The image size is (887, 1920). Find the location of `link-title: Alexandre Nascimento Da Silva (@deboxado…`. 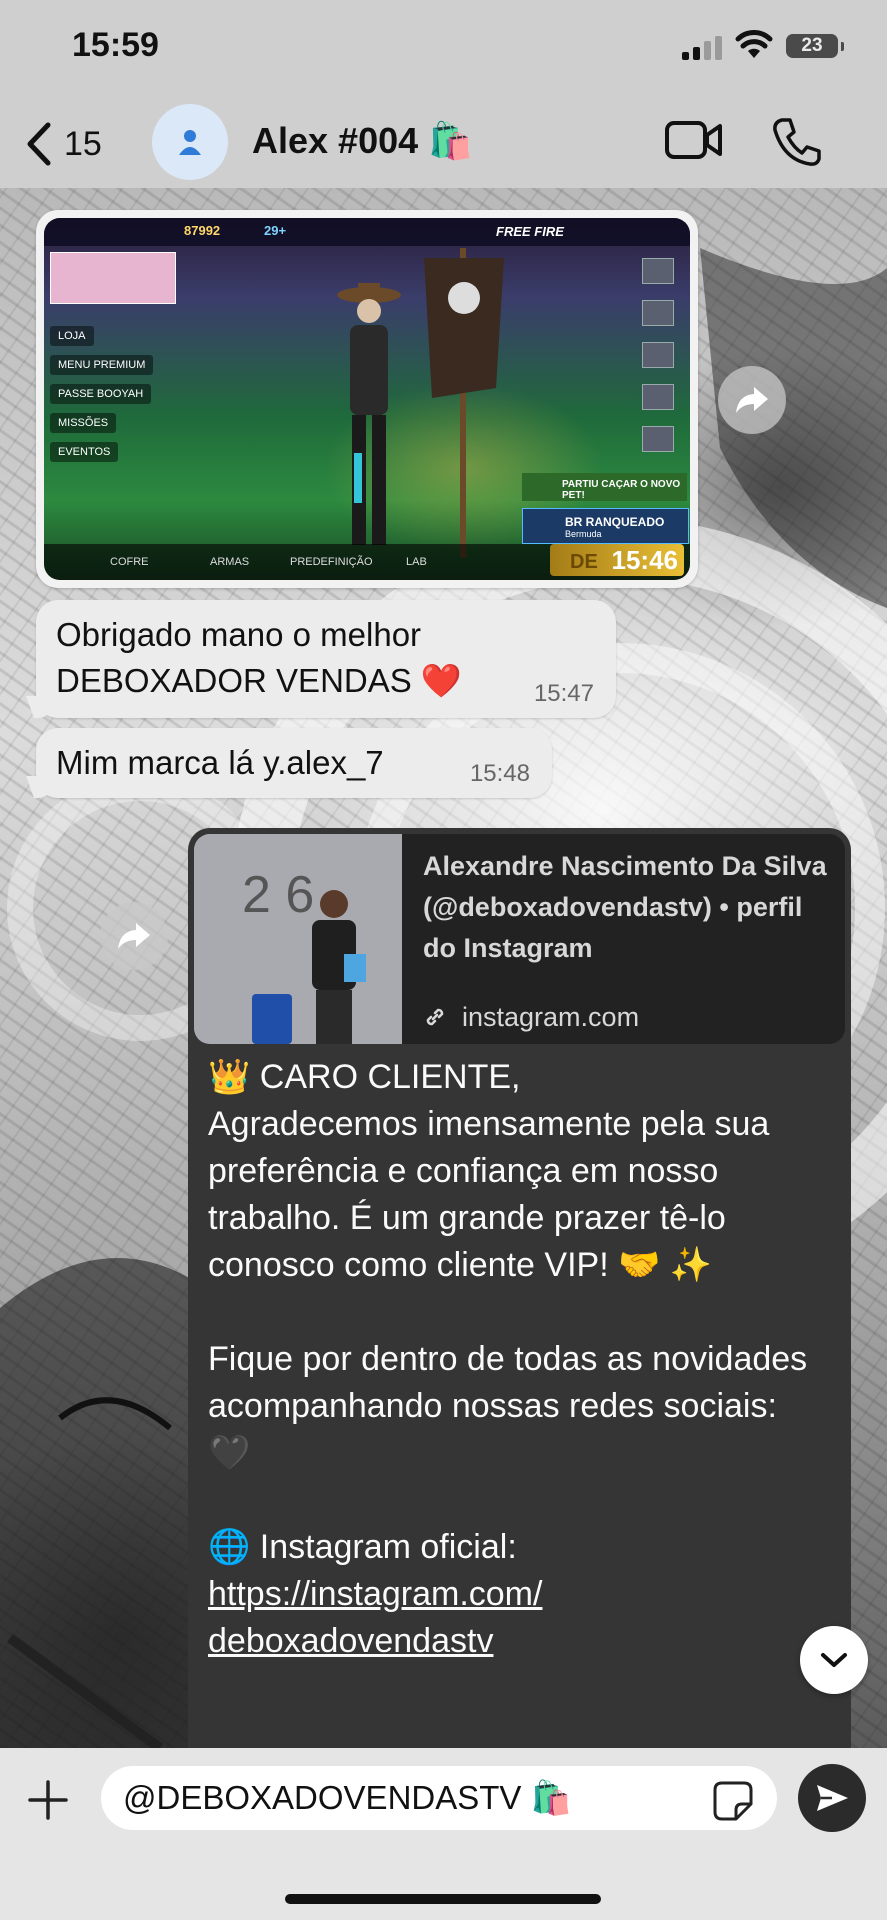

link-title: Alexandre Nascimento Da Silva (@deboxado… is located at coordinates (625, 907).